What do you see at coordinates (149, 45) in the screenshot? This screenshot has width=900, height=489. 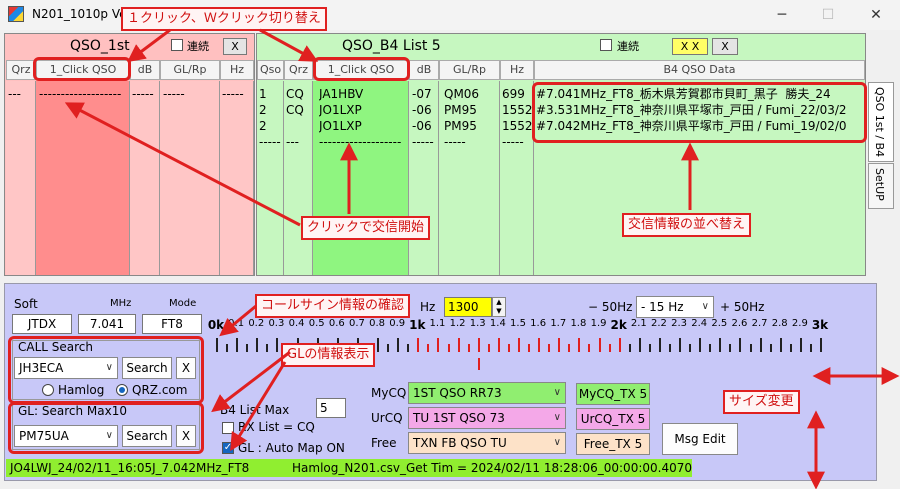 I see `arrow-to-qso1st-click` at bounding box center [149, 45].